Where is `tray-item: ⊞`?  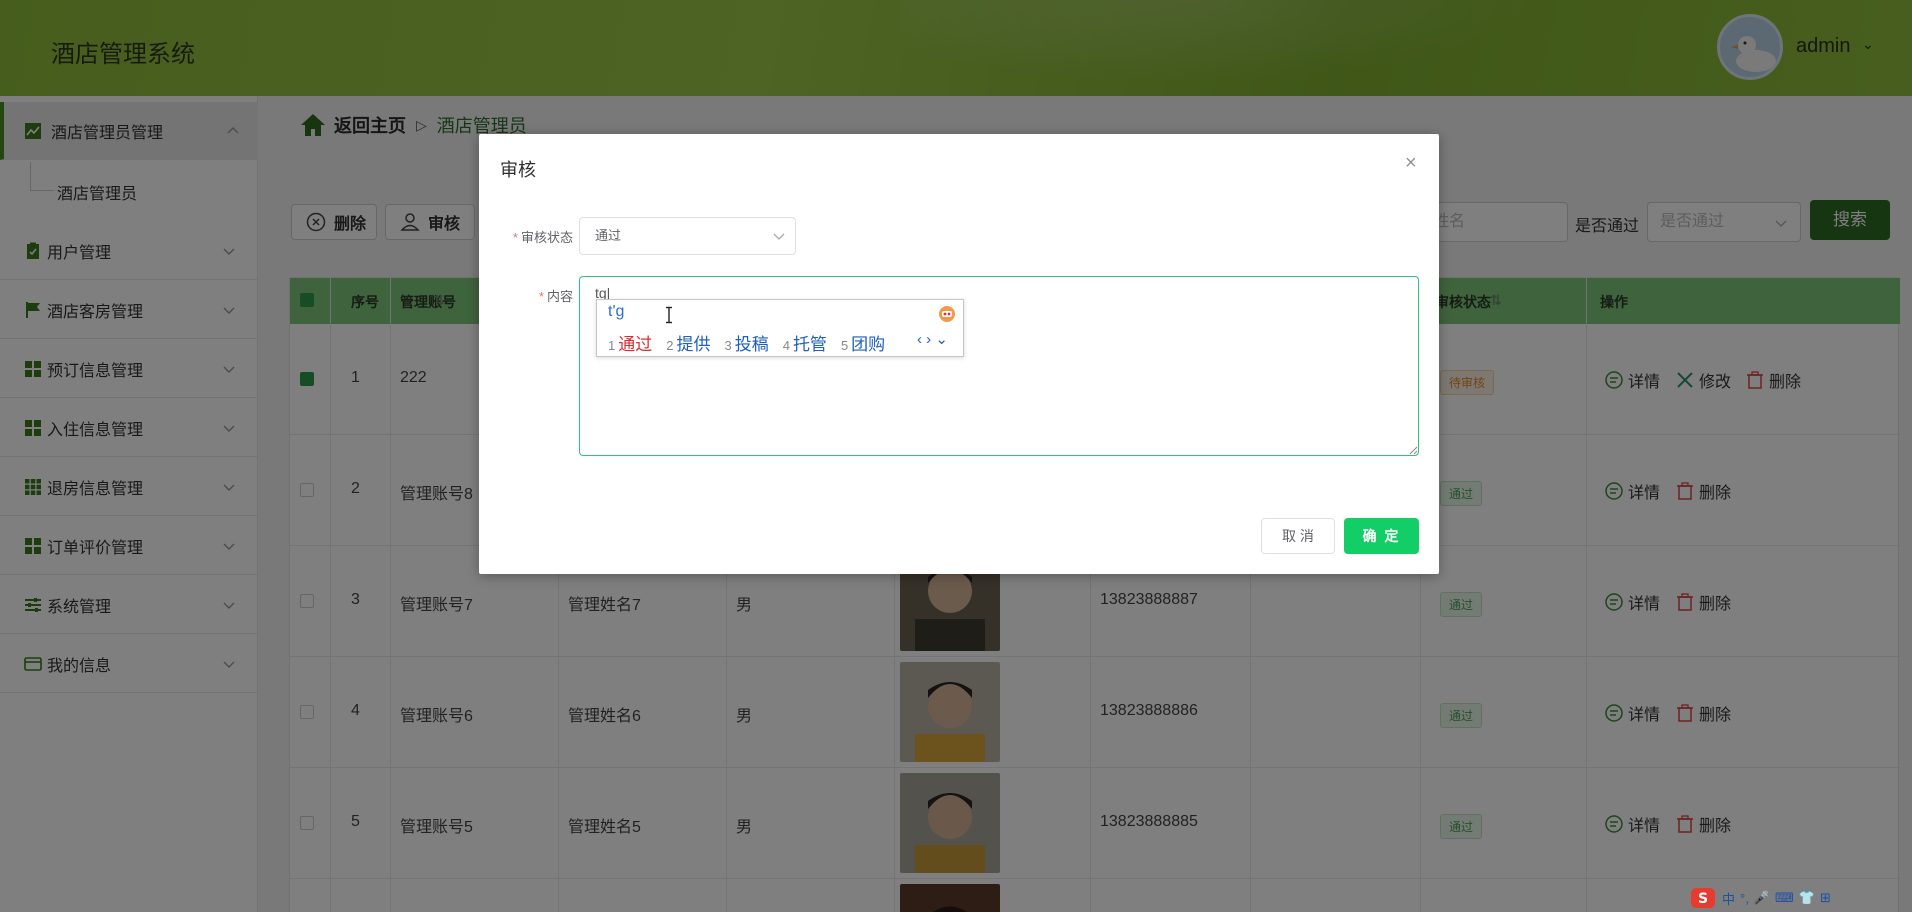
tray-item: ⊞ is located at coordinates (1825, 898).